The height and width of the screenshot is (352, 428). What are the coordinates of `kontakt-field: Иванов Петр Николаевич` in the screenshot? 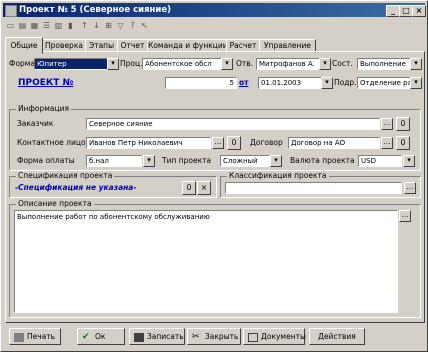 It's located at (148, 143).